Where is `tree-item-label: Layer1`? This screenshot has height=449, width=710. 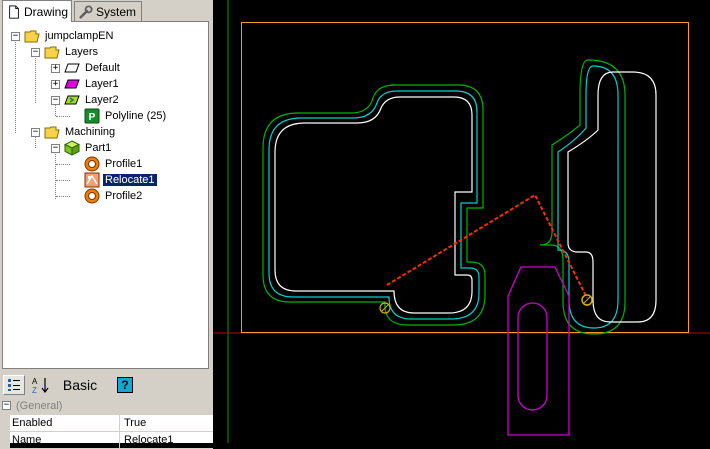 tree-item-label: Layer1 is located at coordinates (102, 84).